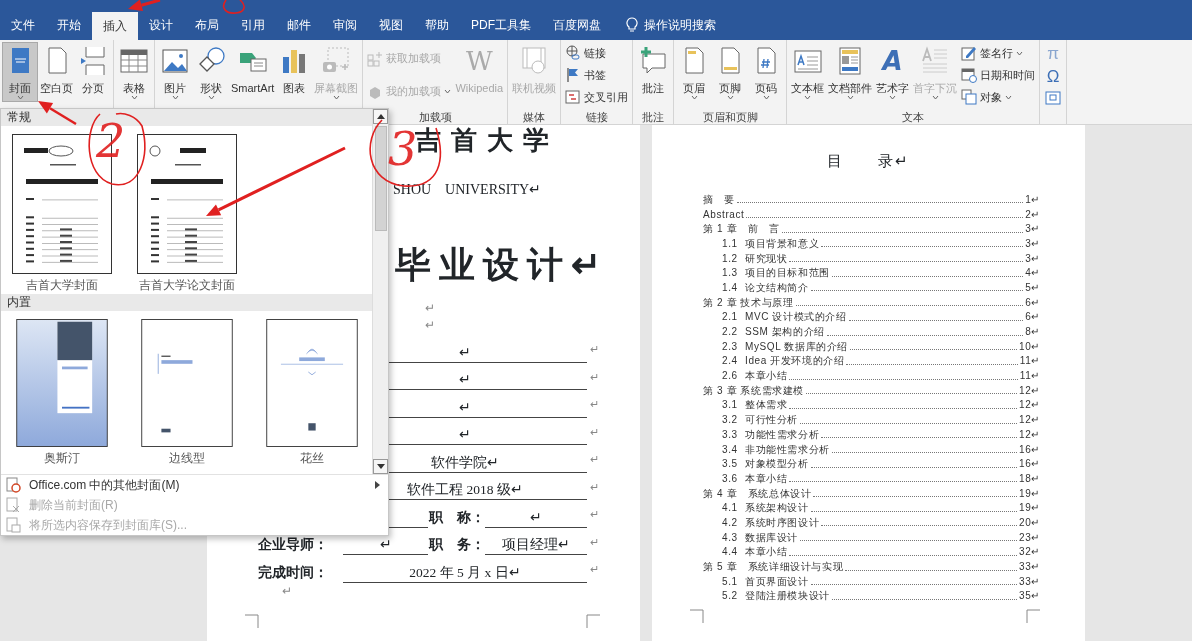  I want to click on tell-me-search: 操作说明搜索, so click(671, 25).